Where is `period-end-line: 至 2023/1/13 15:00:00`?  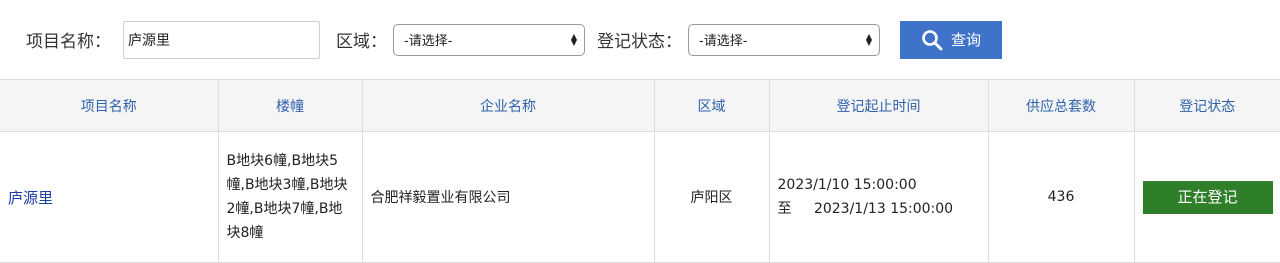
period-end-line: 至 2023/1/13 15:00:00 is located at coordinates (879, 209).